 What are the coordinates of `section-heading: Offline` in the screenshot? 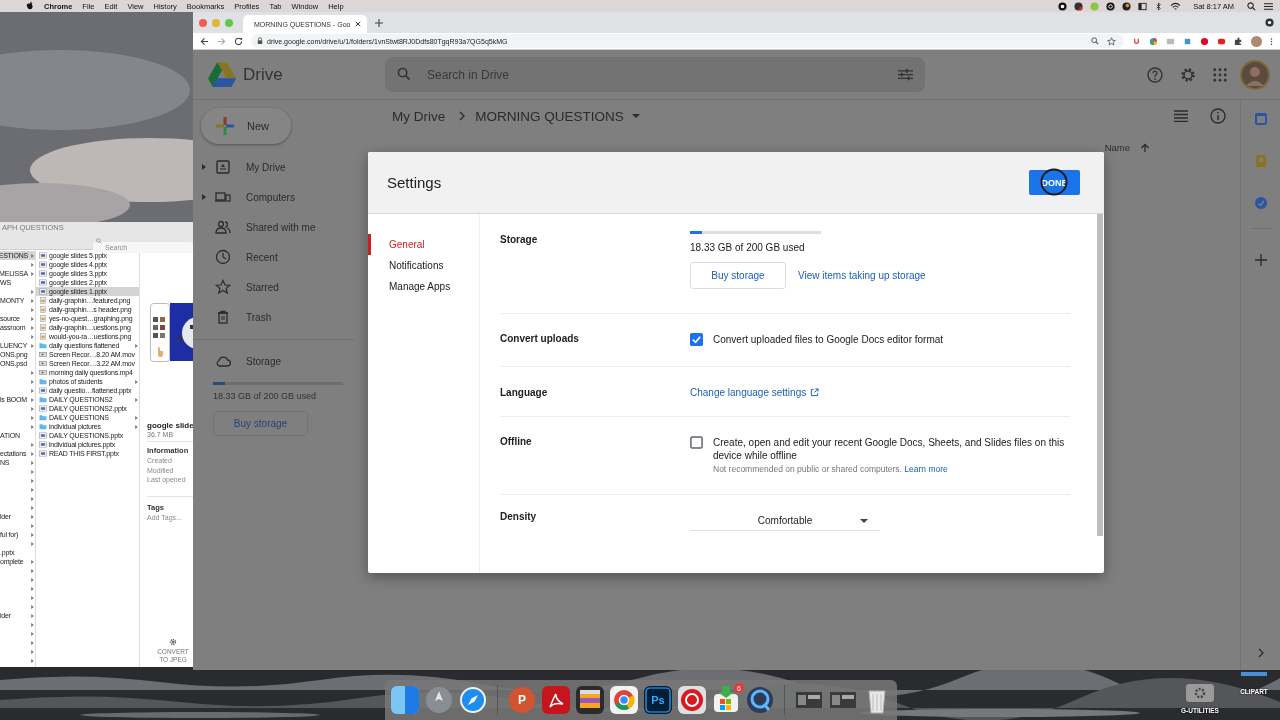 It's located at (516, 442).